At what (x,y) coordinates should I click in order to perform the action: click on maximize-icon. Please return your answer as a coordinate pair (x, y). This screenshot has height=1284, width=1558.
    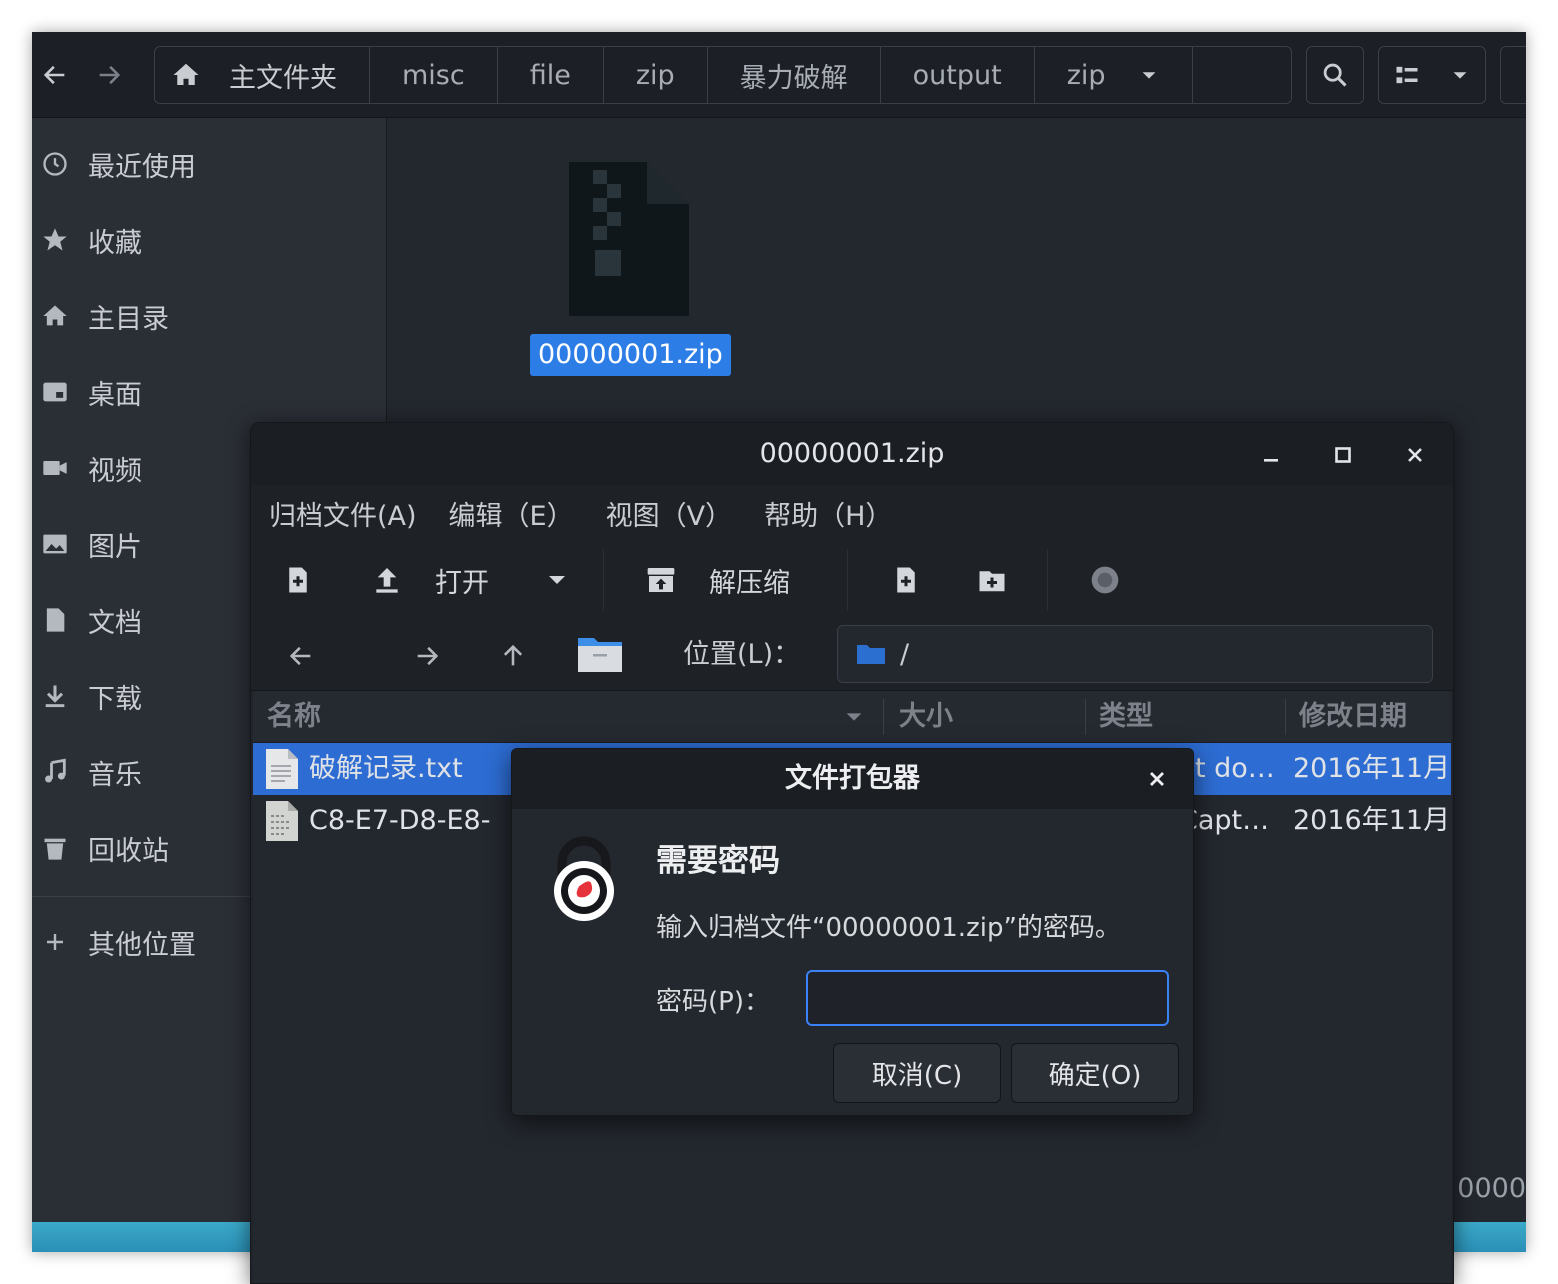
    Looking at the image, I should click on (1343, 455).